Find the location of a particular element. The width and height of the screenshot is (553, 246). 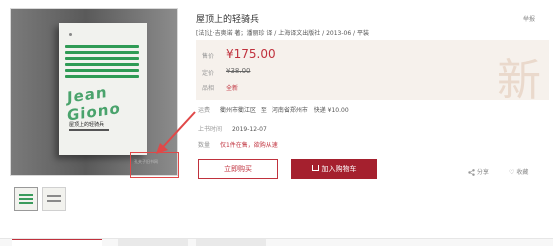

heart-icon: ♡ is located at coordinates (512, 172).